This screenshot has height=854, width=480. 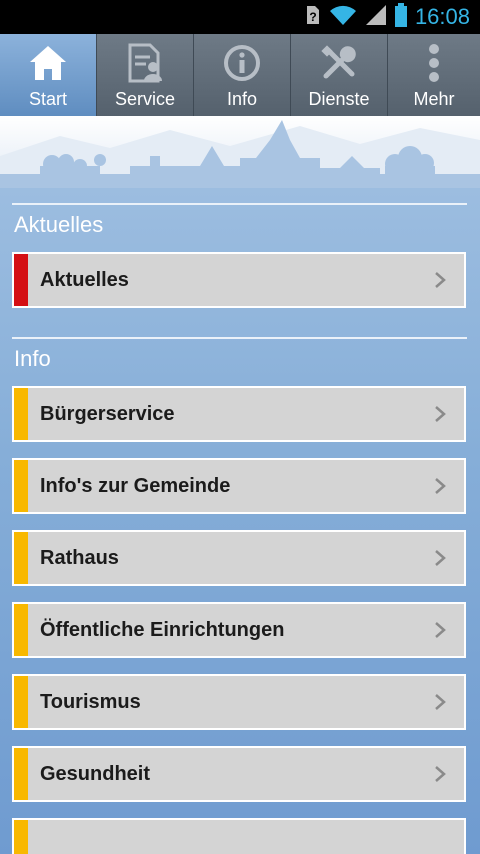 I want to click on tab-label: Dienste, so click(x=339, y=99).